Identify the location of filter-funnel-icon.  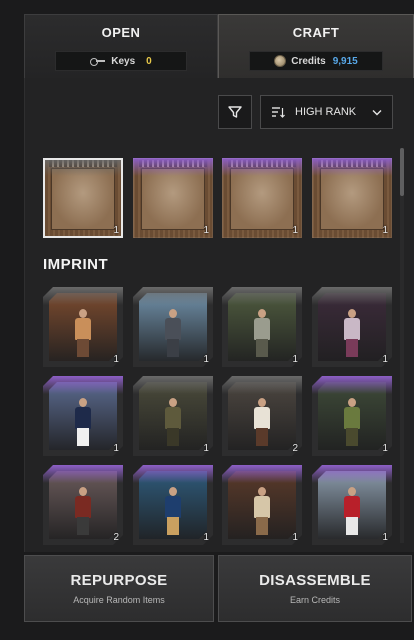
(235, 112).